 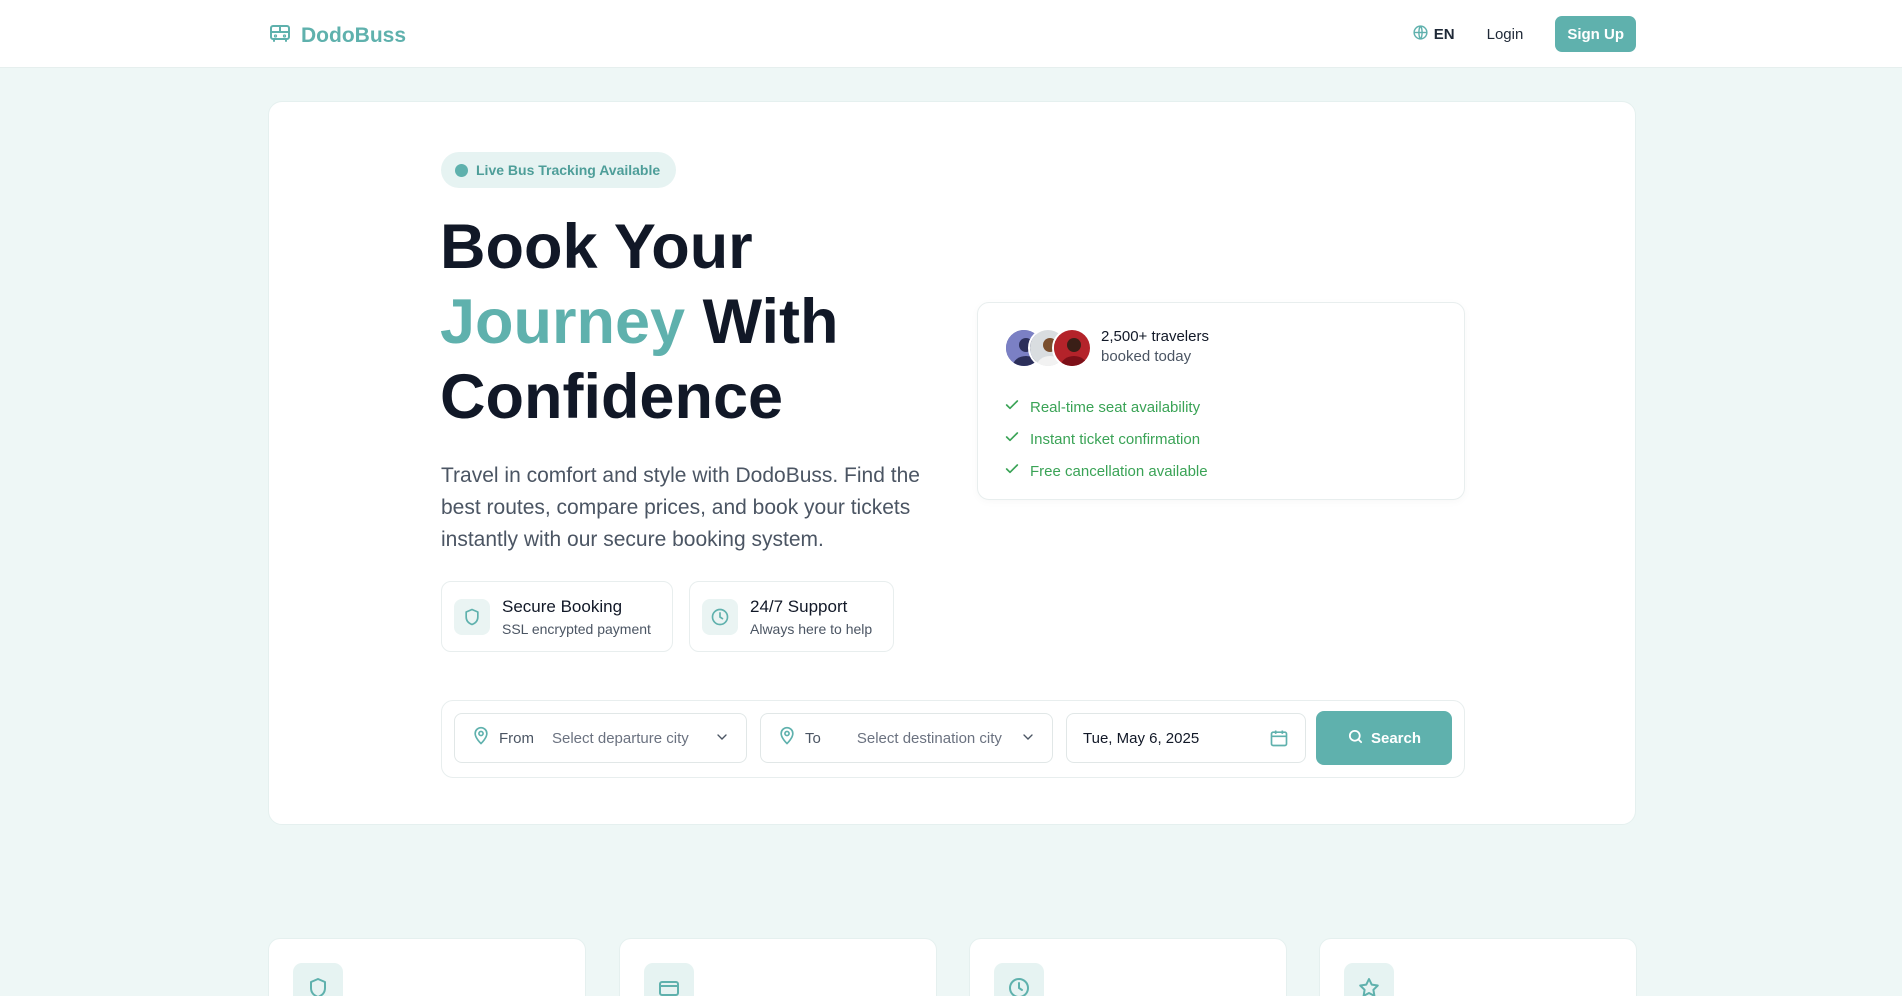 I want to click on language-code: EN, so click(x=1444, y=34).